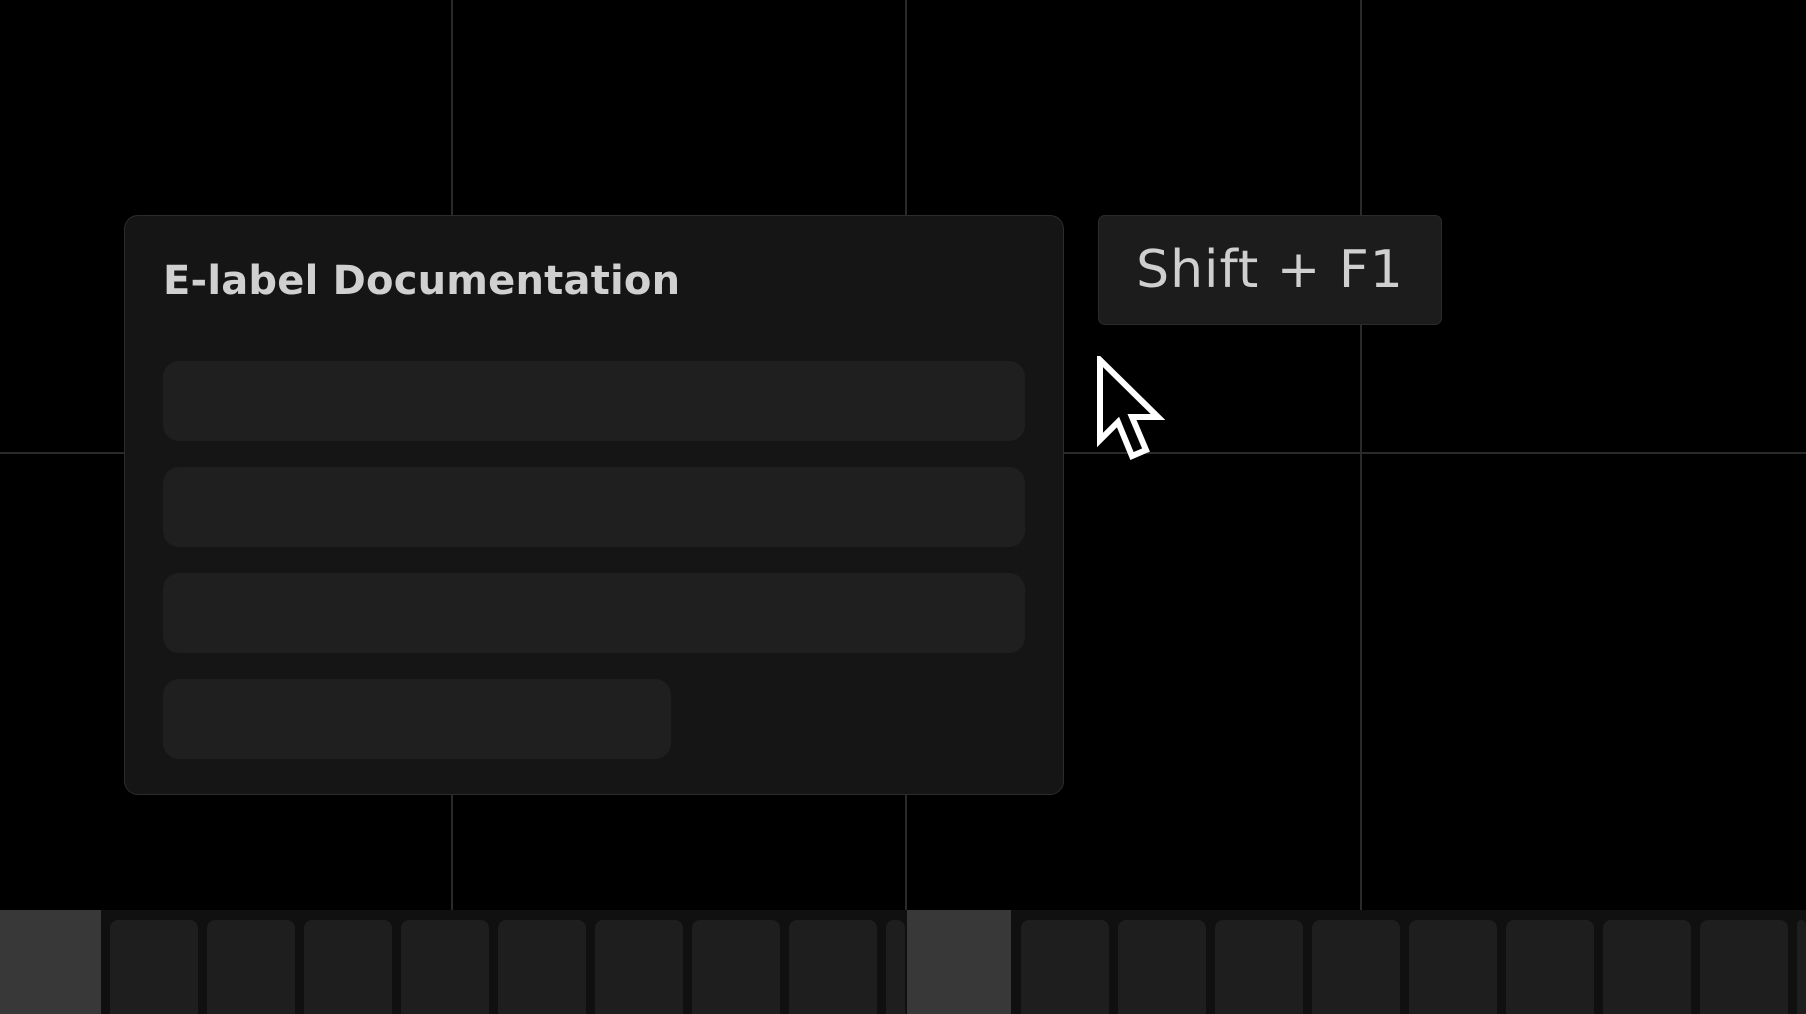 Image resolution: width=1806 pixels, height=1014 pixels. Describe the element at coordinates (422, 281) in the screenshot. I see `card-title: E-label Documentation` at that location.